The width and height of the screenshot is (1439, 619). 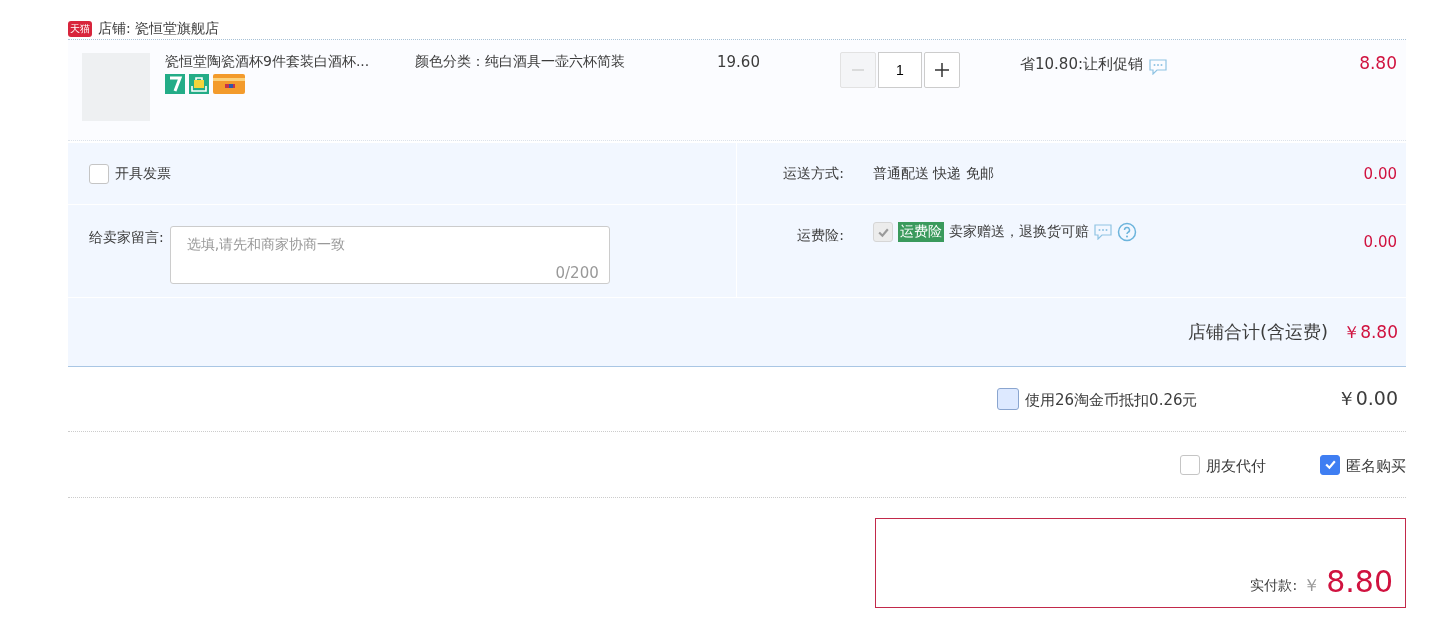 What do you see at coordinates (1236, 466) in the screenshot?
I see `option-label: 朋友代付` at bounding box center [1236, 466].